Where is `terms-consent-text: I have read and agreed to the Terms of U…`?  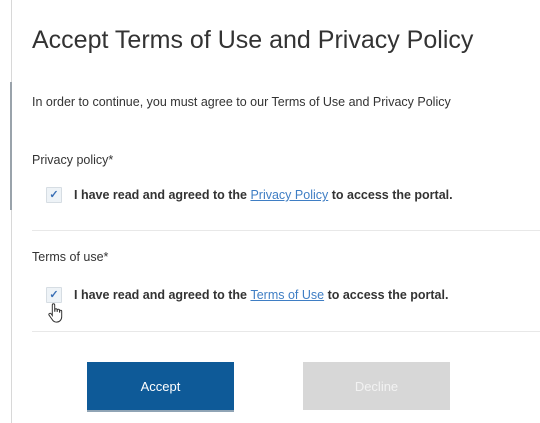 terms-consent-text: I have read and agreed to the Terms of U… is located at coordinates (261, 295).